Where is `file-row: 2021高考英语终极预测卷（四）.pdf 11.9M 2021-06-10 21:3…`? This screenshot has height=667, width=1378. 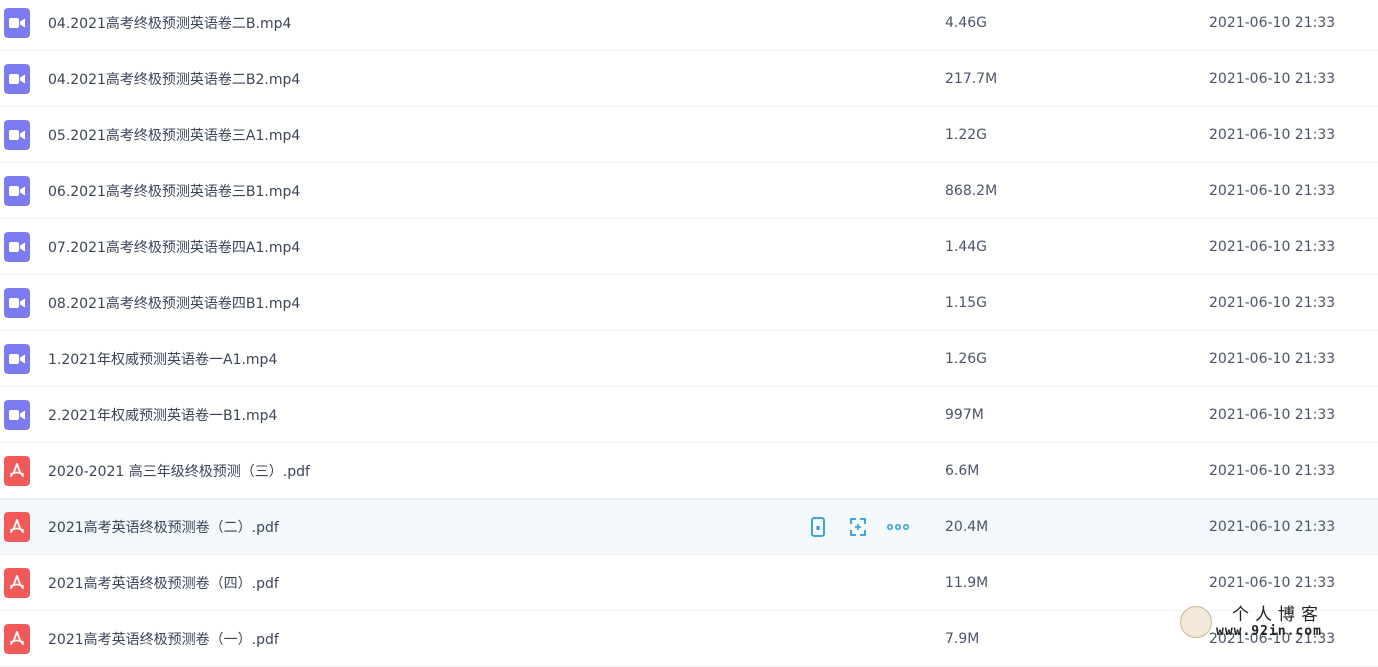
file-row: 2021高考英语终极预测卷（四）.pdf 11.9M 2021-06-10 21:3… is located at coordinates (689, 583).